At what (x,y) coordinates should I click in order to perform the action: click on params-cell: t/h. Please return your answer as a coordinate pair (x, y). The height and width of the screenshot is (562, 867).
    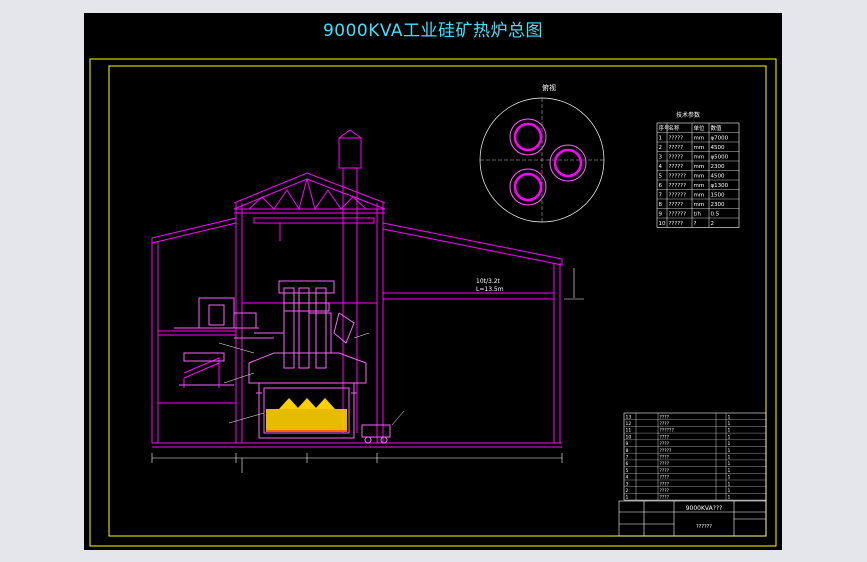
    Looking at the image, I should click on (698, 215).